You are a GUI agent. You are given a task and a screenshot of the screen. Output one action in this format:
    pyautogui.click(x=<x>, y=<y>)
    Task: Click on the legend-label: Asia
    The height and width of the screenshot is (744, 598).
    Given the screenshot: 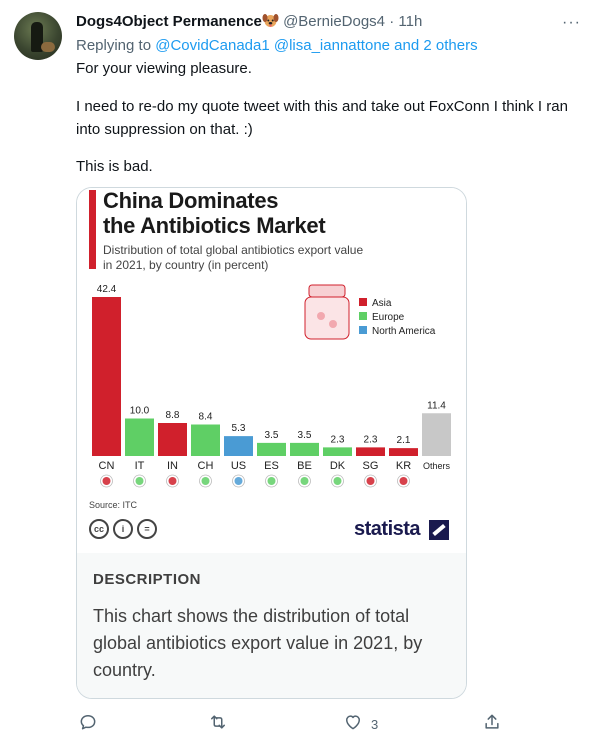 What is the action you would take?
    pyautogui.click(x=382, y=303)
    